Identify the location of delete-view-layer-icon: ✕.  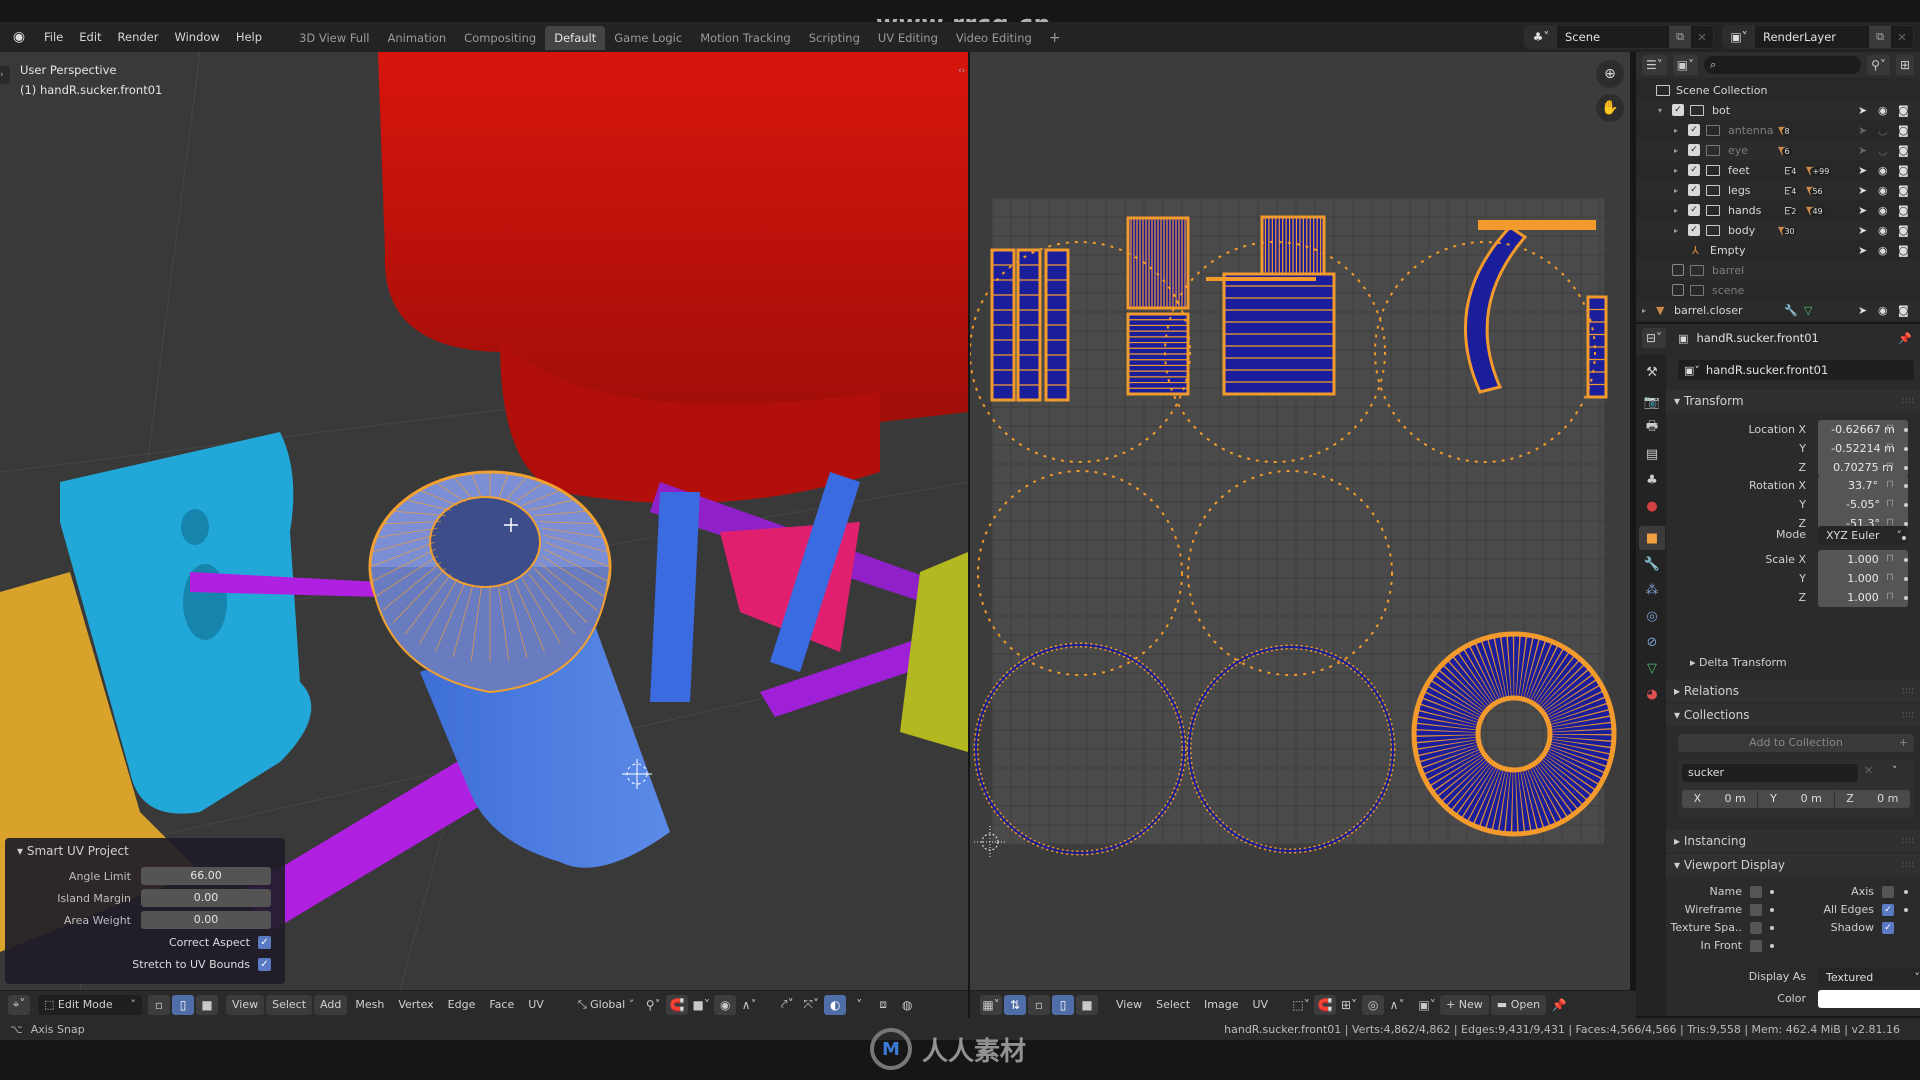
(1902, 37).